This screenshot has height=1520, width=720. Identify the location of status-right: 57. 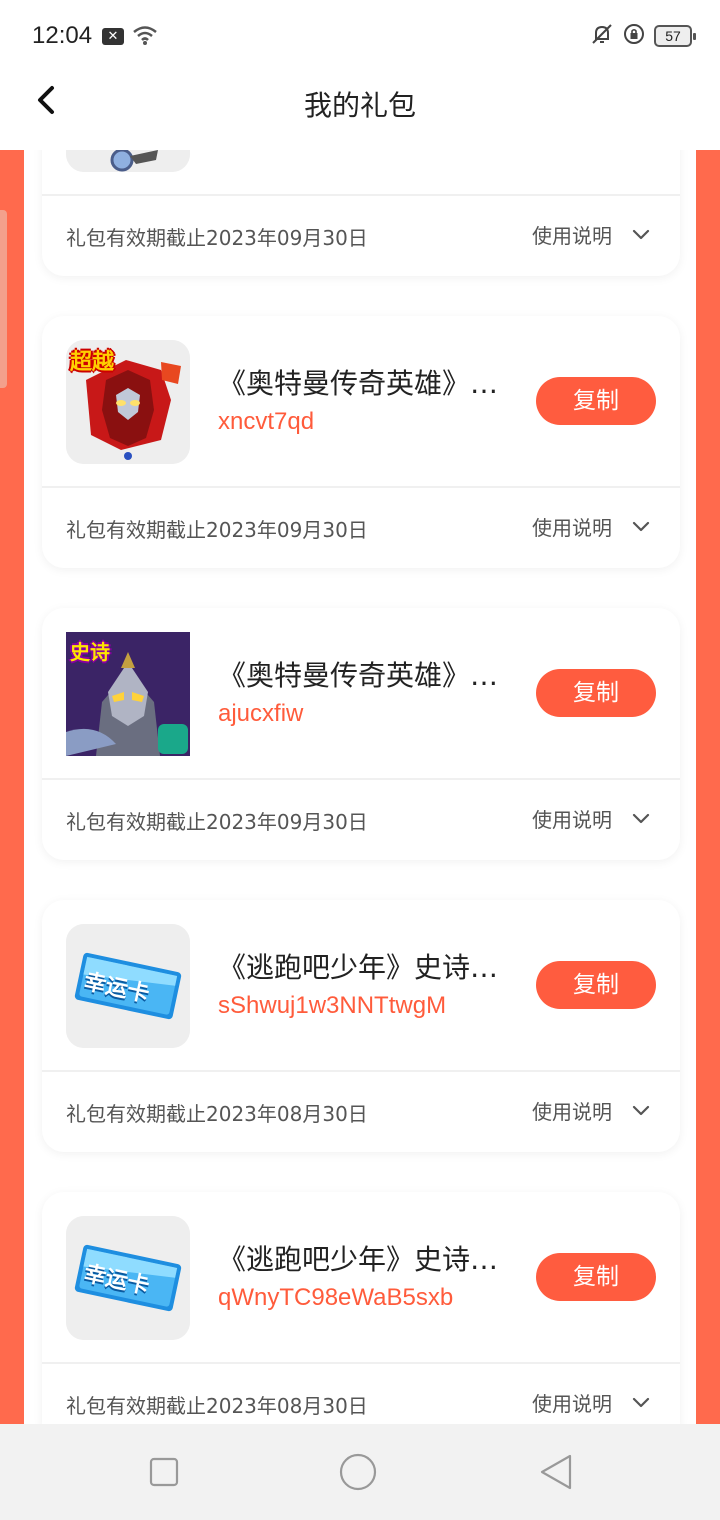
(643, 36).